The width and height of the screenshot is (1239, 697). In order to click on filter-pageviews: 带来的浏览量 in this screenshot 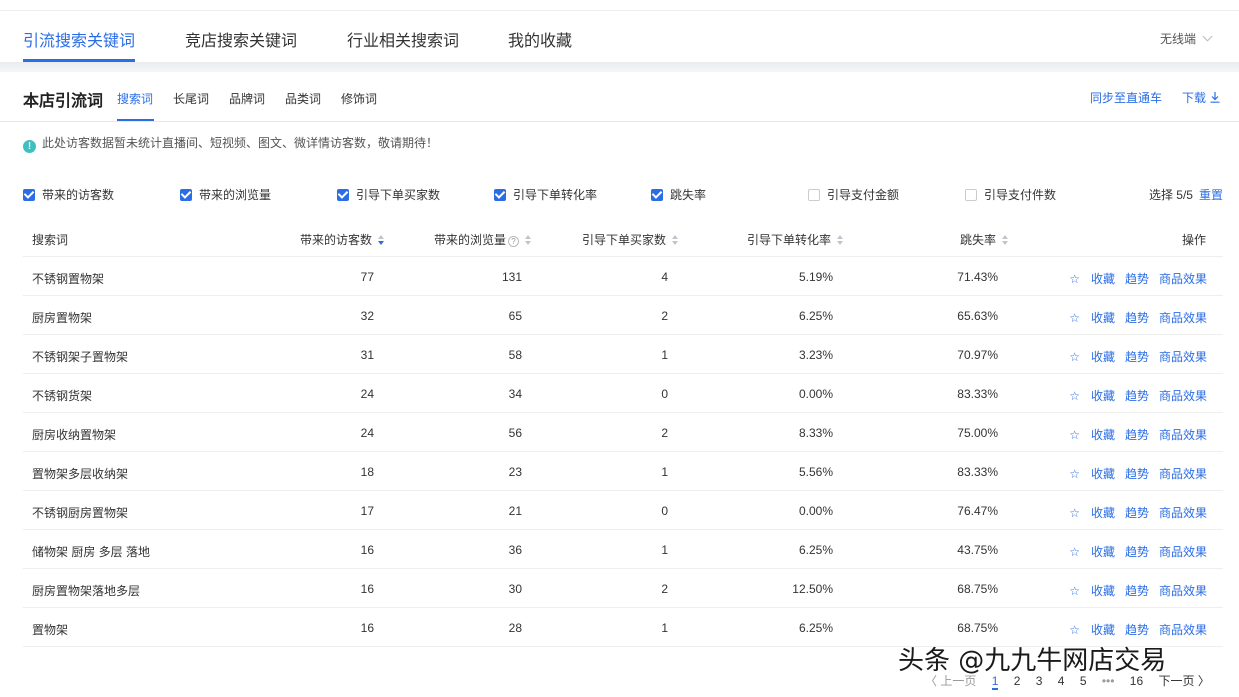, I will do `click(225, 194)`.